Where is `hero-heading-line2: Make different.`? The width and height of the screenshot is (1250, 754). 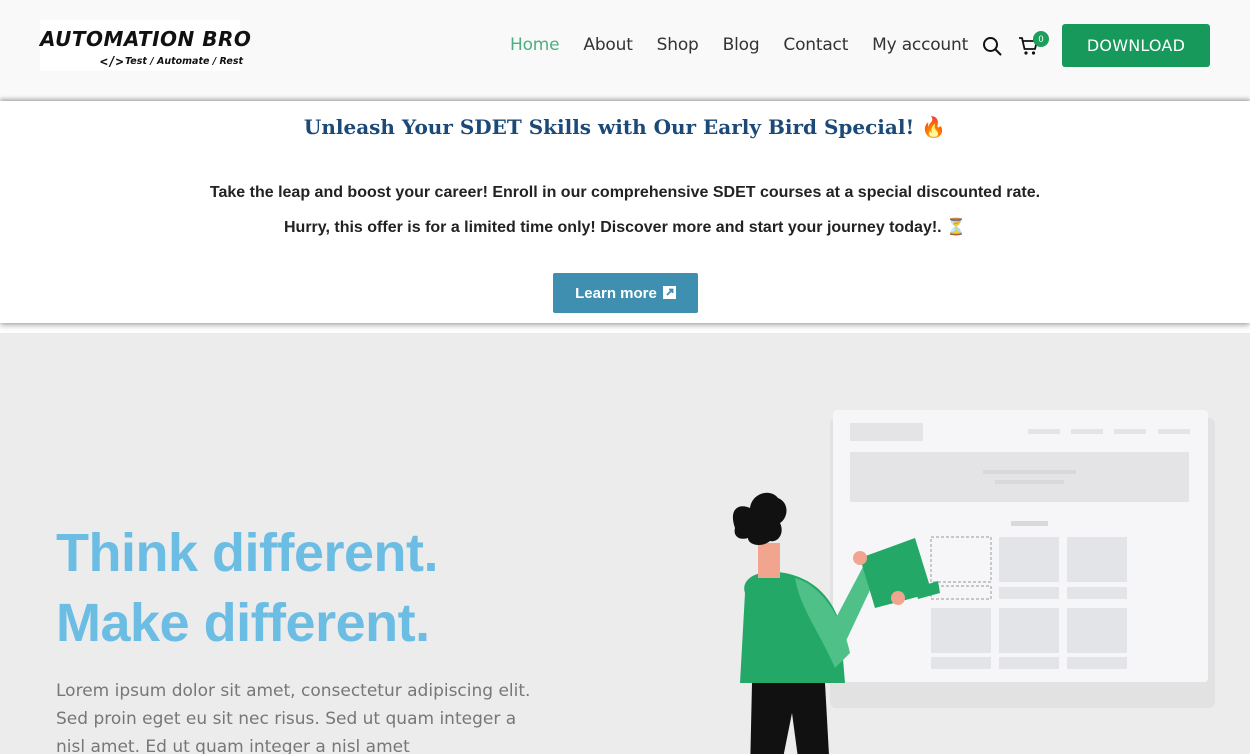
hero-heading-line2: Make different. is located at coordinates (243, 623).